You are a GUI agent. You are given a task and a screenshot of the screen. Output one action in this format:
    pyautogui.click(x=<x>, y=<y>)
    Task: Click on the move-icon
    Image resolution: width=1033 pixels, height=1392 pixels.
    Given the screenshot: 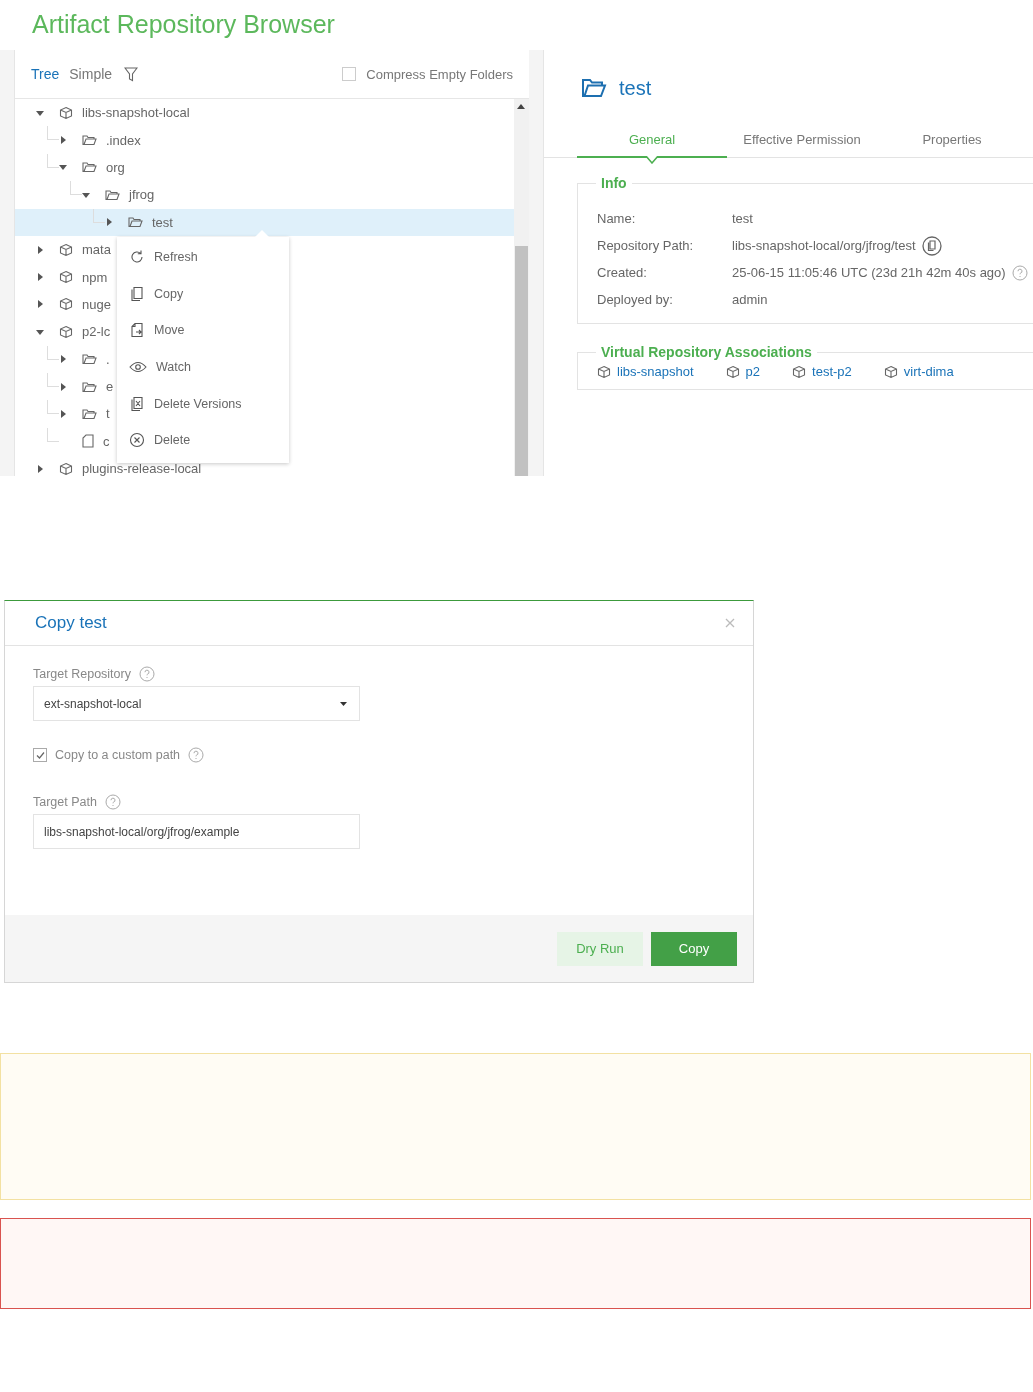 What is the action you would take?
    pyautogui.click(x=137, y=330)
    